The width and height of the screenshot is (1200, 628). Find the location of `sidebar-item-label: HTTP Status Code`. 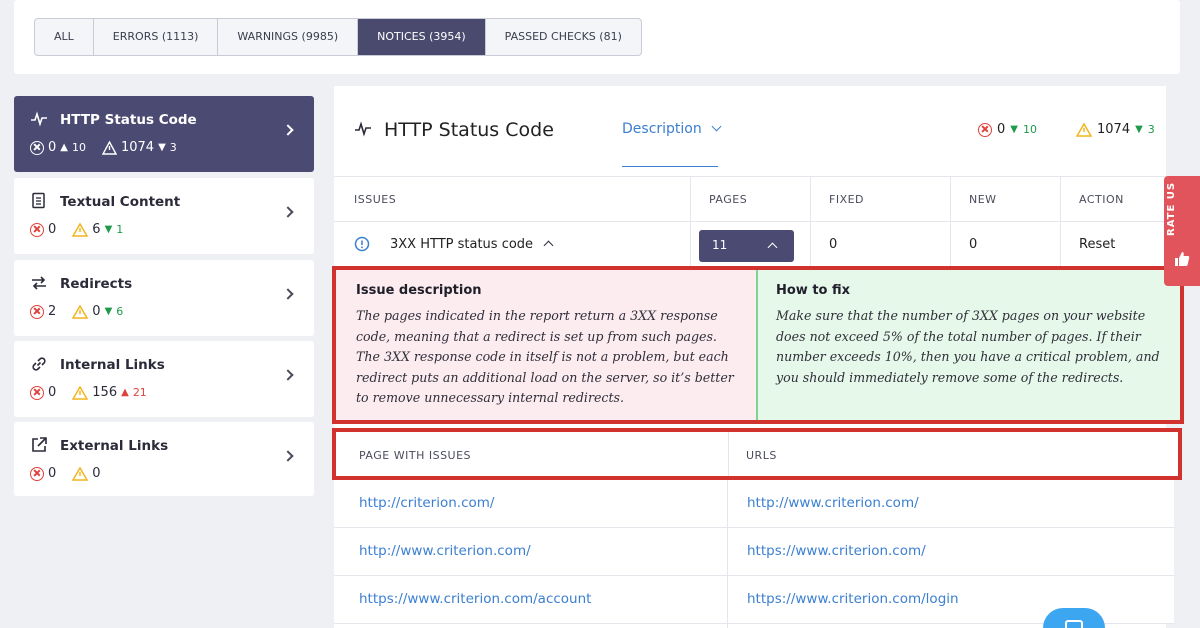

sidebar-item-label: HTTP Status Code is located at coordinates (128, 120).